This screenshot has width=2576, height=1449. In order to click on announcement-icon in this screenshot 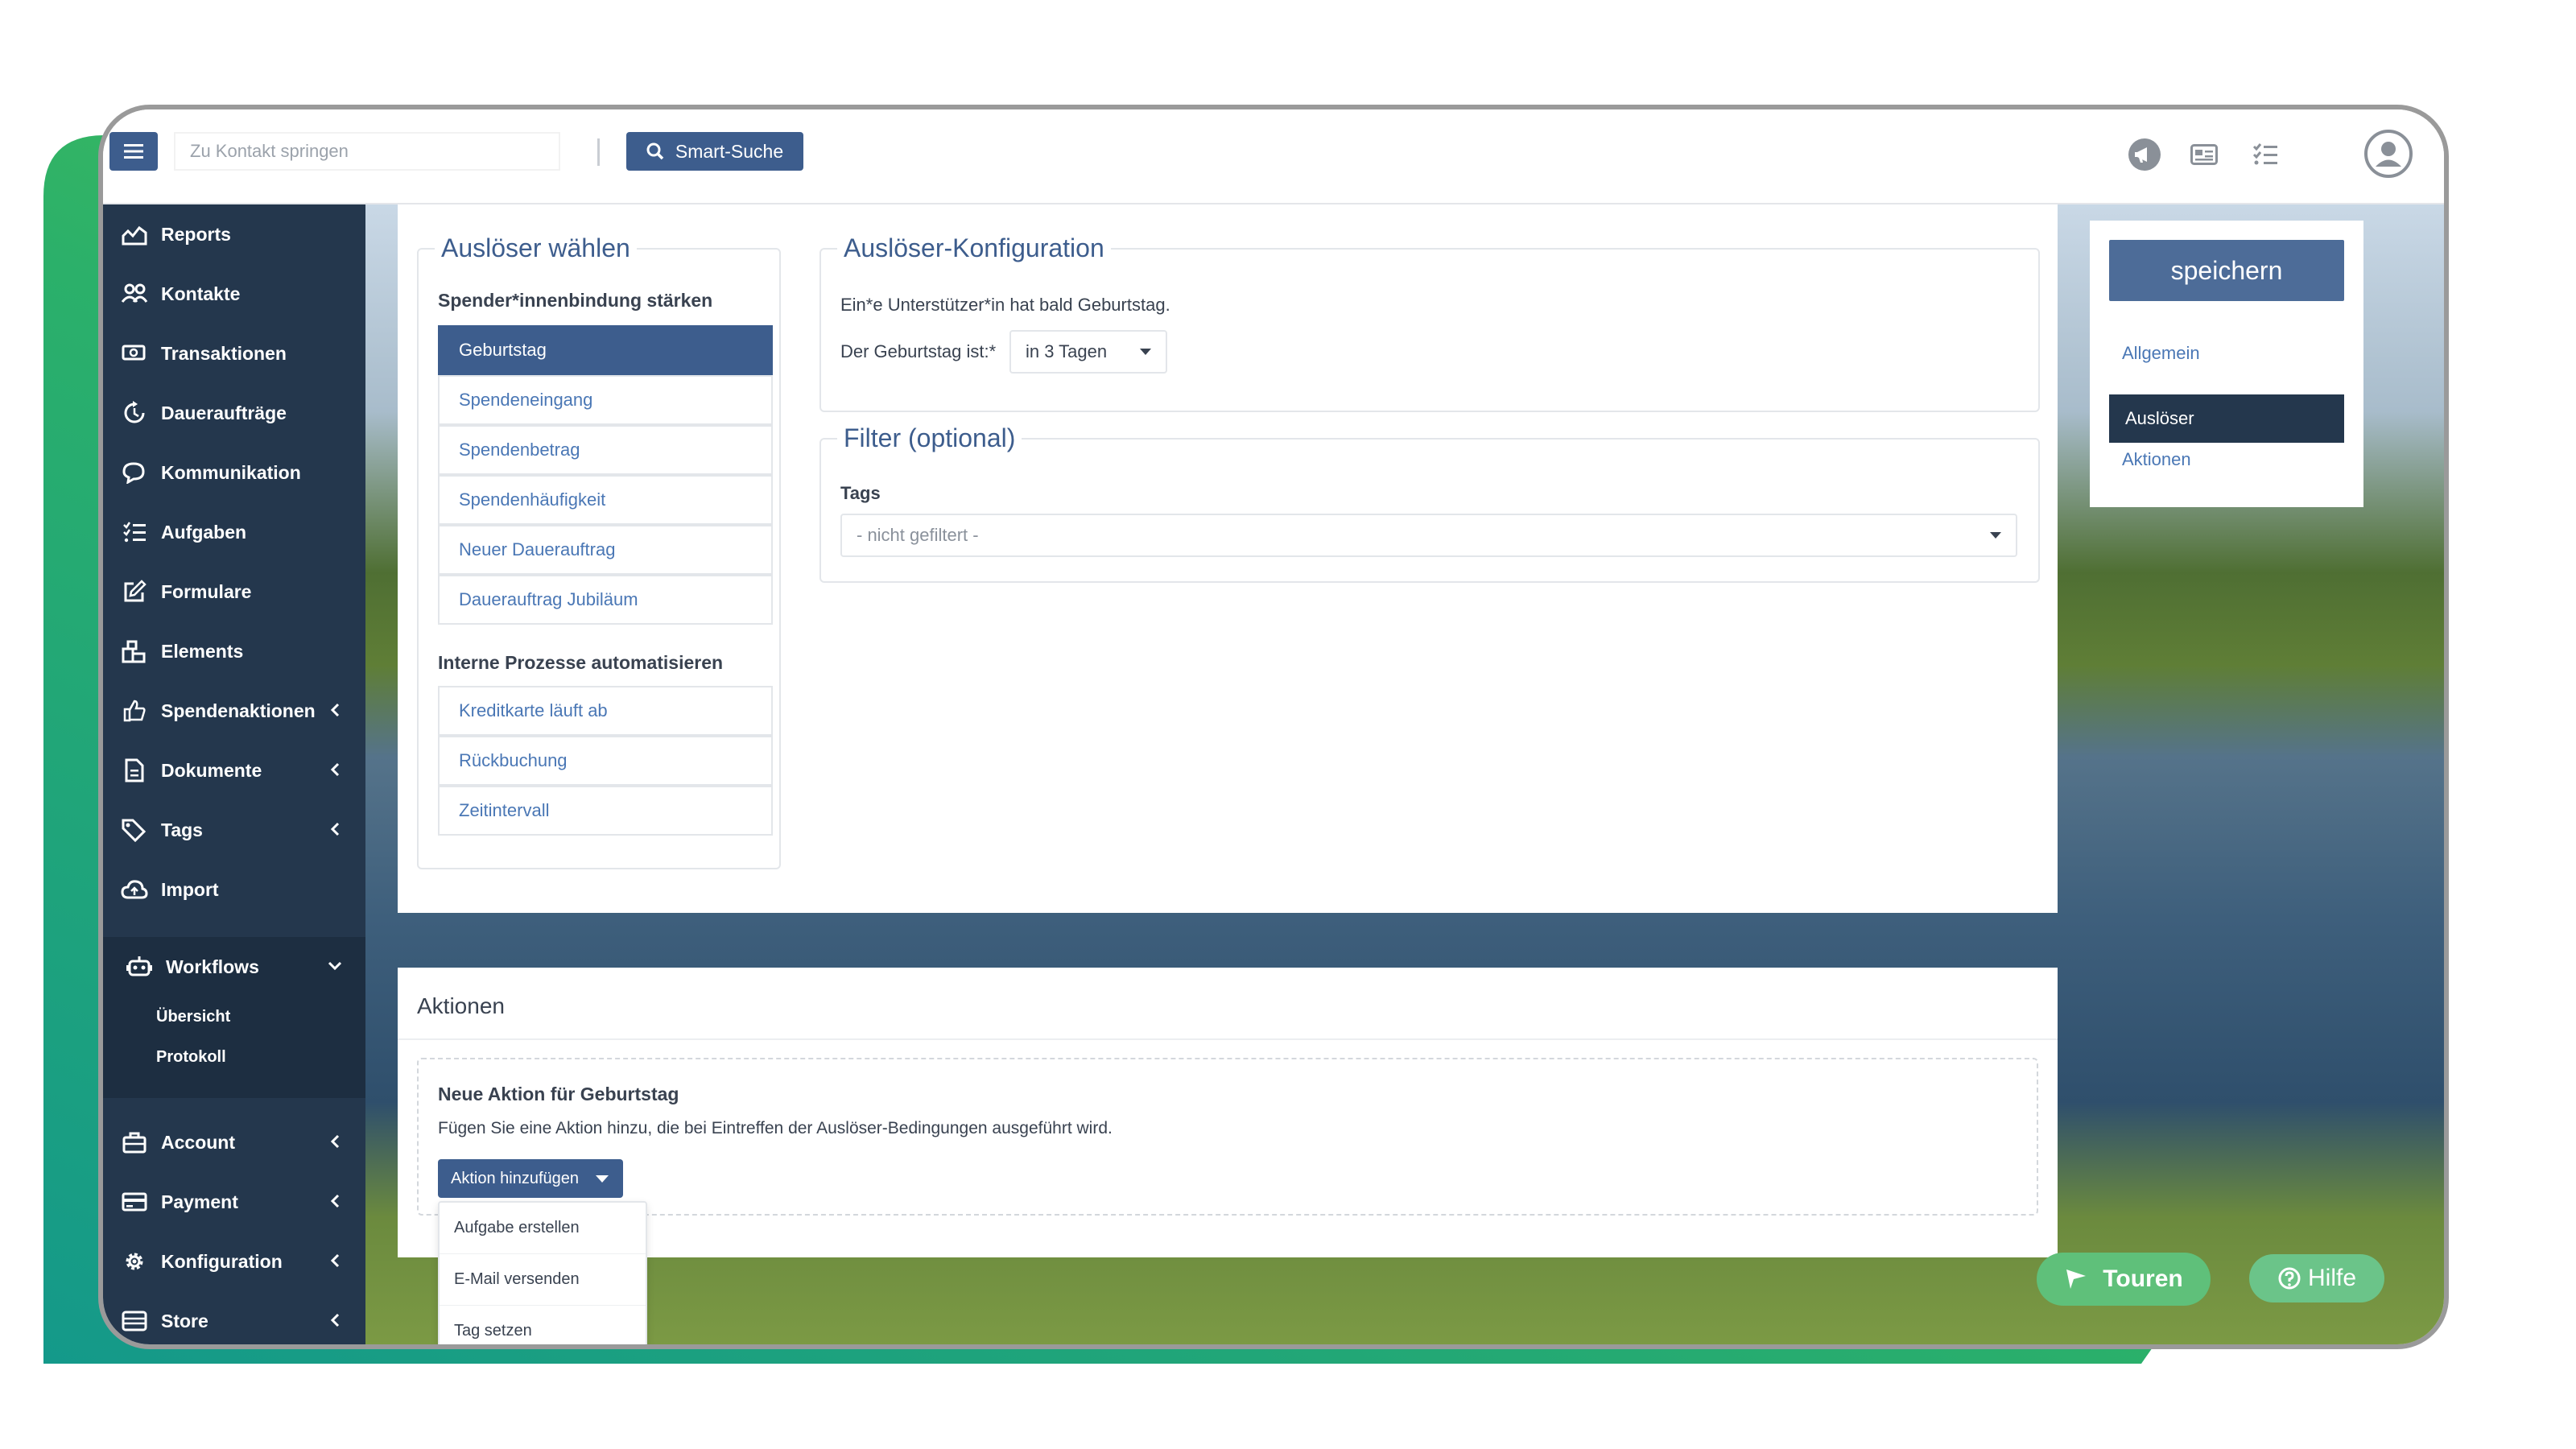, I will do `click(2144, 154)`.